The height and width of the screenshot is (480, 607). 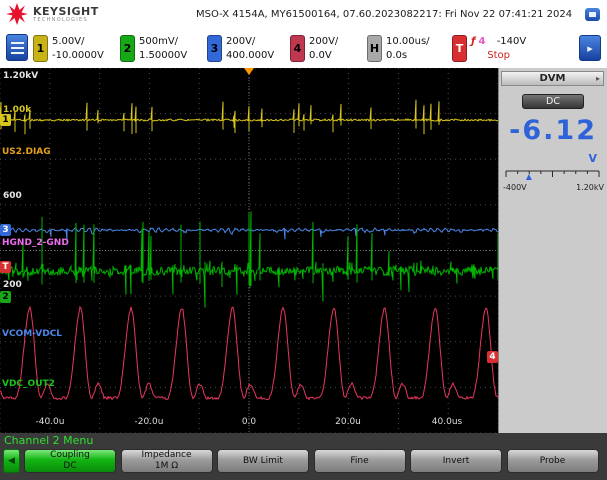 I want to click on horizontal-tile: H, so click(x=374, y=48).